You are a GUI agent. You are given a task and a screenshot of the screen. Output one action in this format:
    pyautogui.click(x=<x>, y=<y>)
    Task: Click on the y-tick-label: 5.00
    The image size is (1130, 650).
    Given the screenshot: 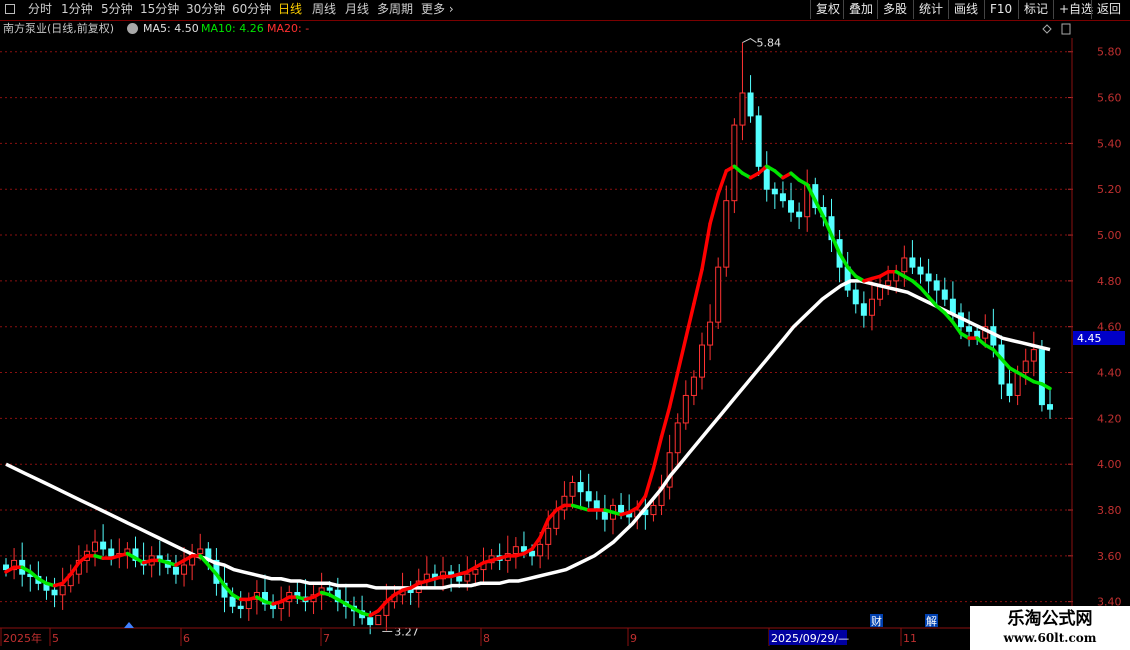 What is the action you would take?
    pyautogui.click(x=1109, y=235)
    